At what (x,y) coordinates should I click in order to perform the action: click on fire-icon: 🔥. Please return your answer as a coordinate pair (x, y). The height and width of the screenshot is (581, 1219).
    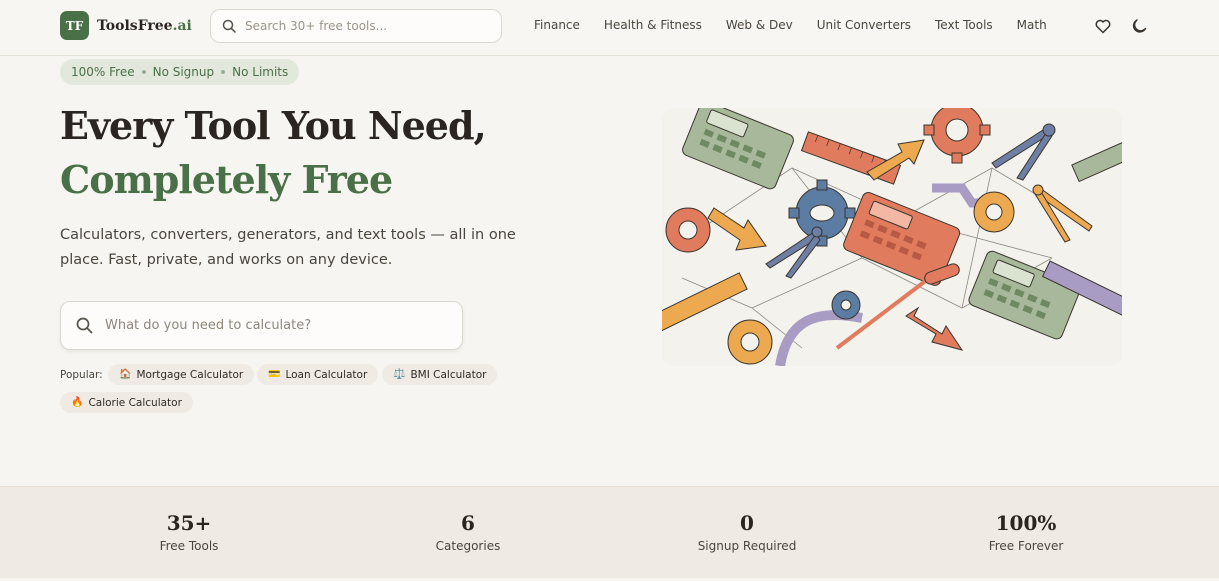
    Looking at the image, I should click on (77, 402).